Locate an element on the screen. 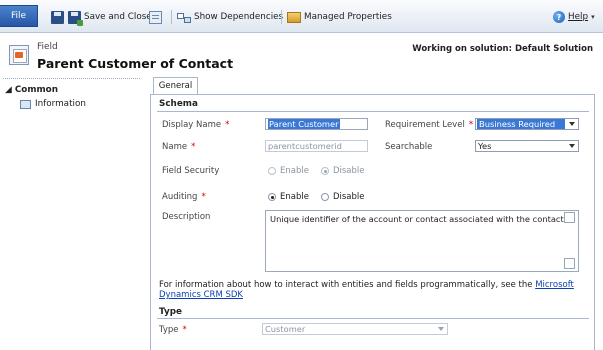 This screenshot has width=603, height=350. record-kind: Field is located at coordinates (47, 47).